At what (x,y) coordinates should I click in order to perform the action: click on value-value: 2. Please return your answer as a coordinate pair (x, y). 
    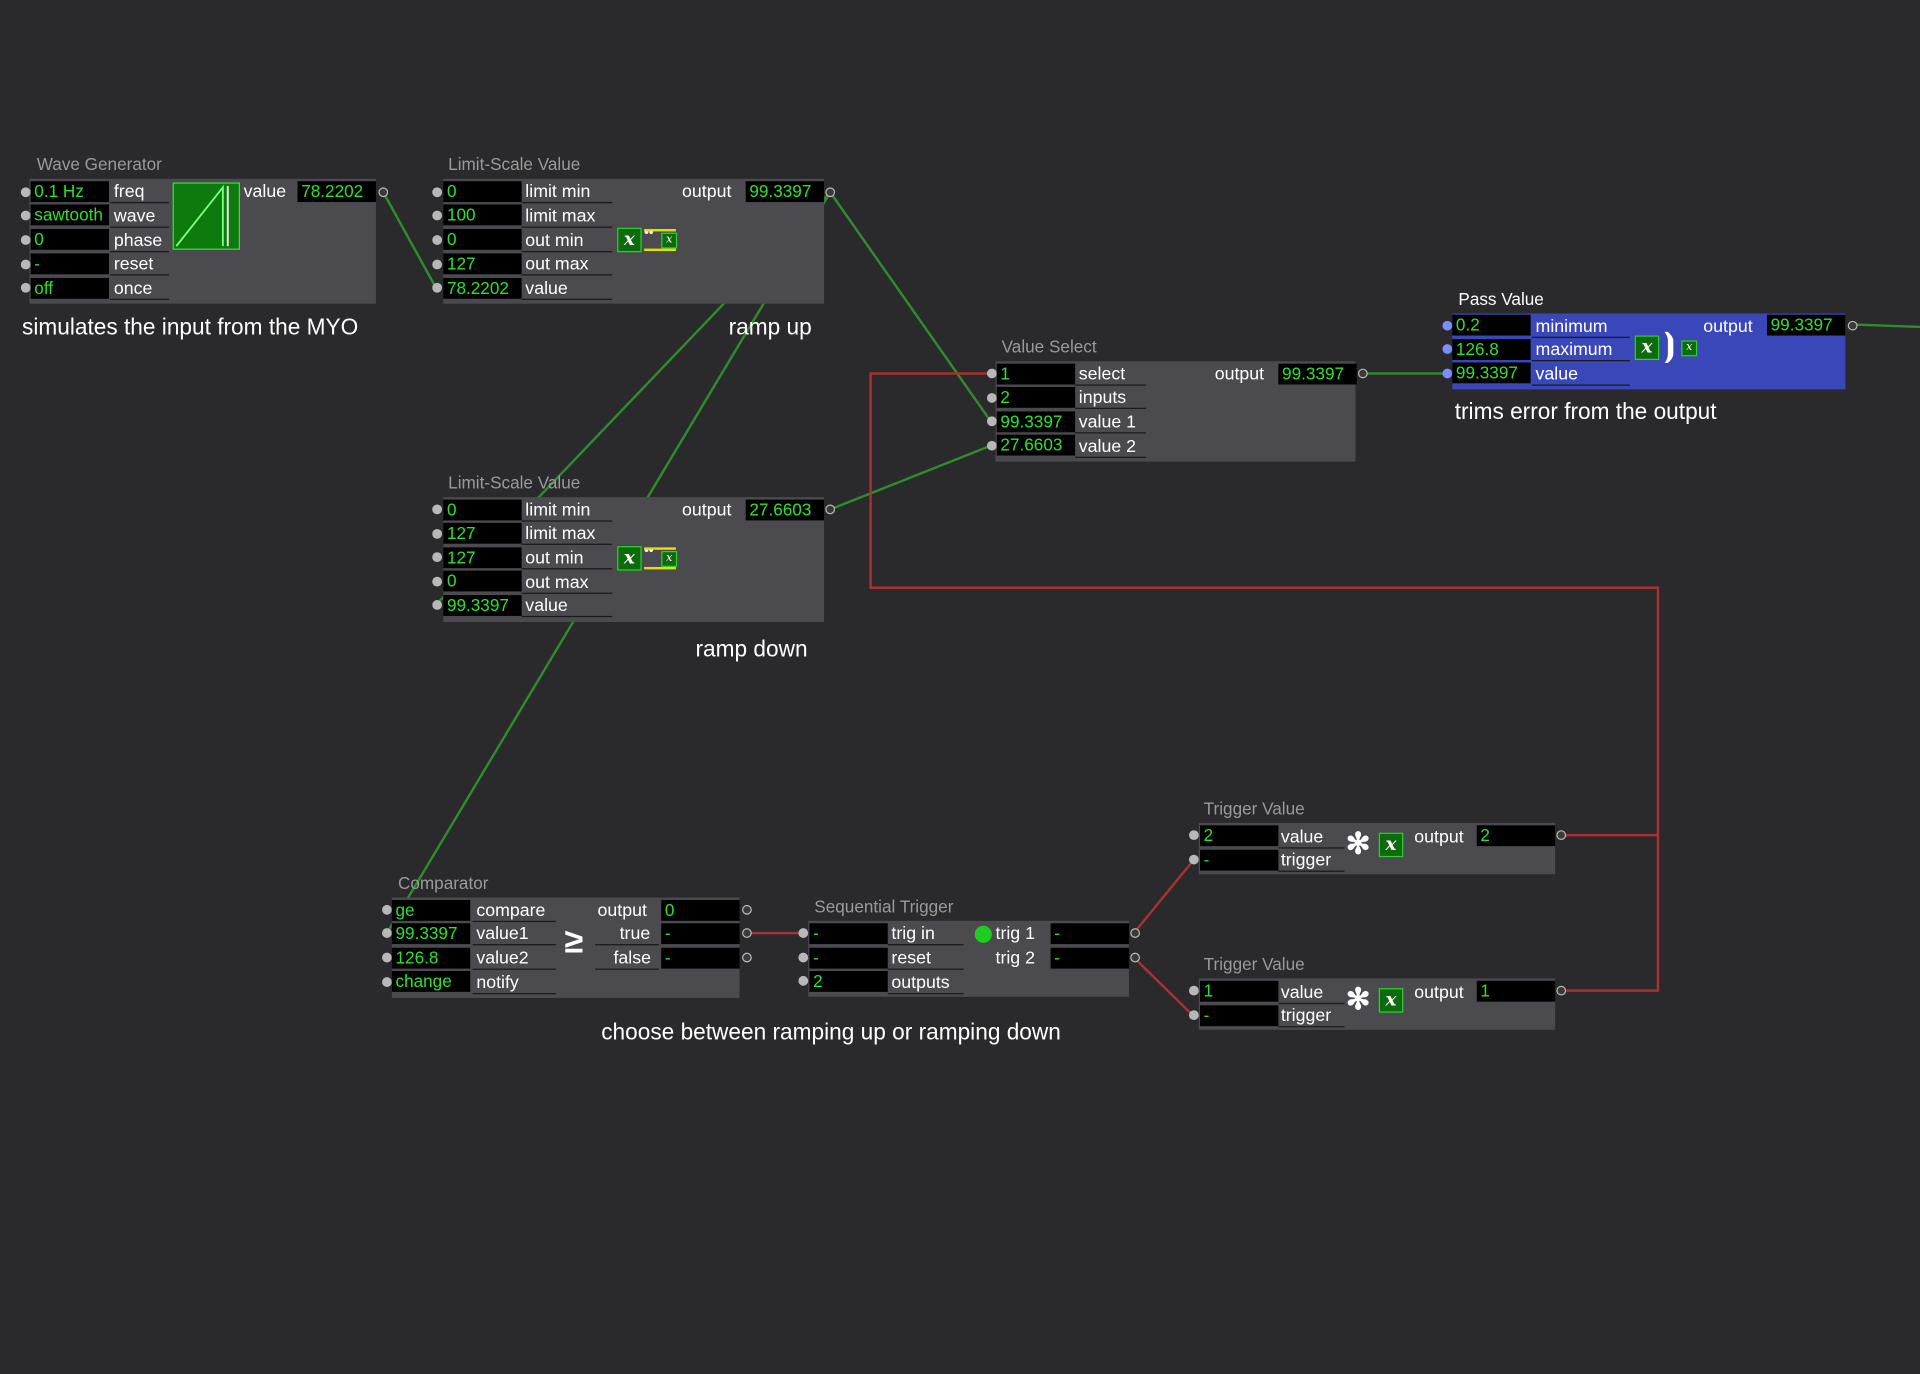
    Looking at the image, I should click on (1239, 836).